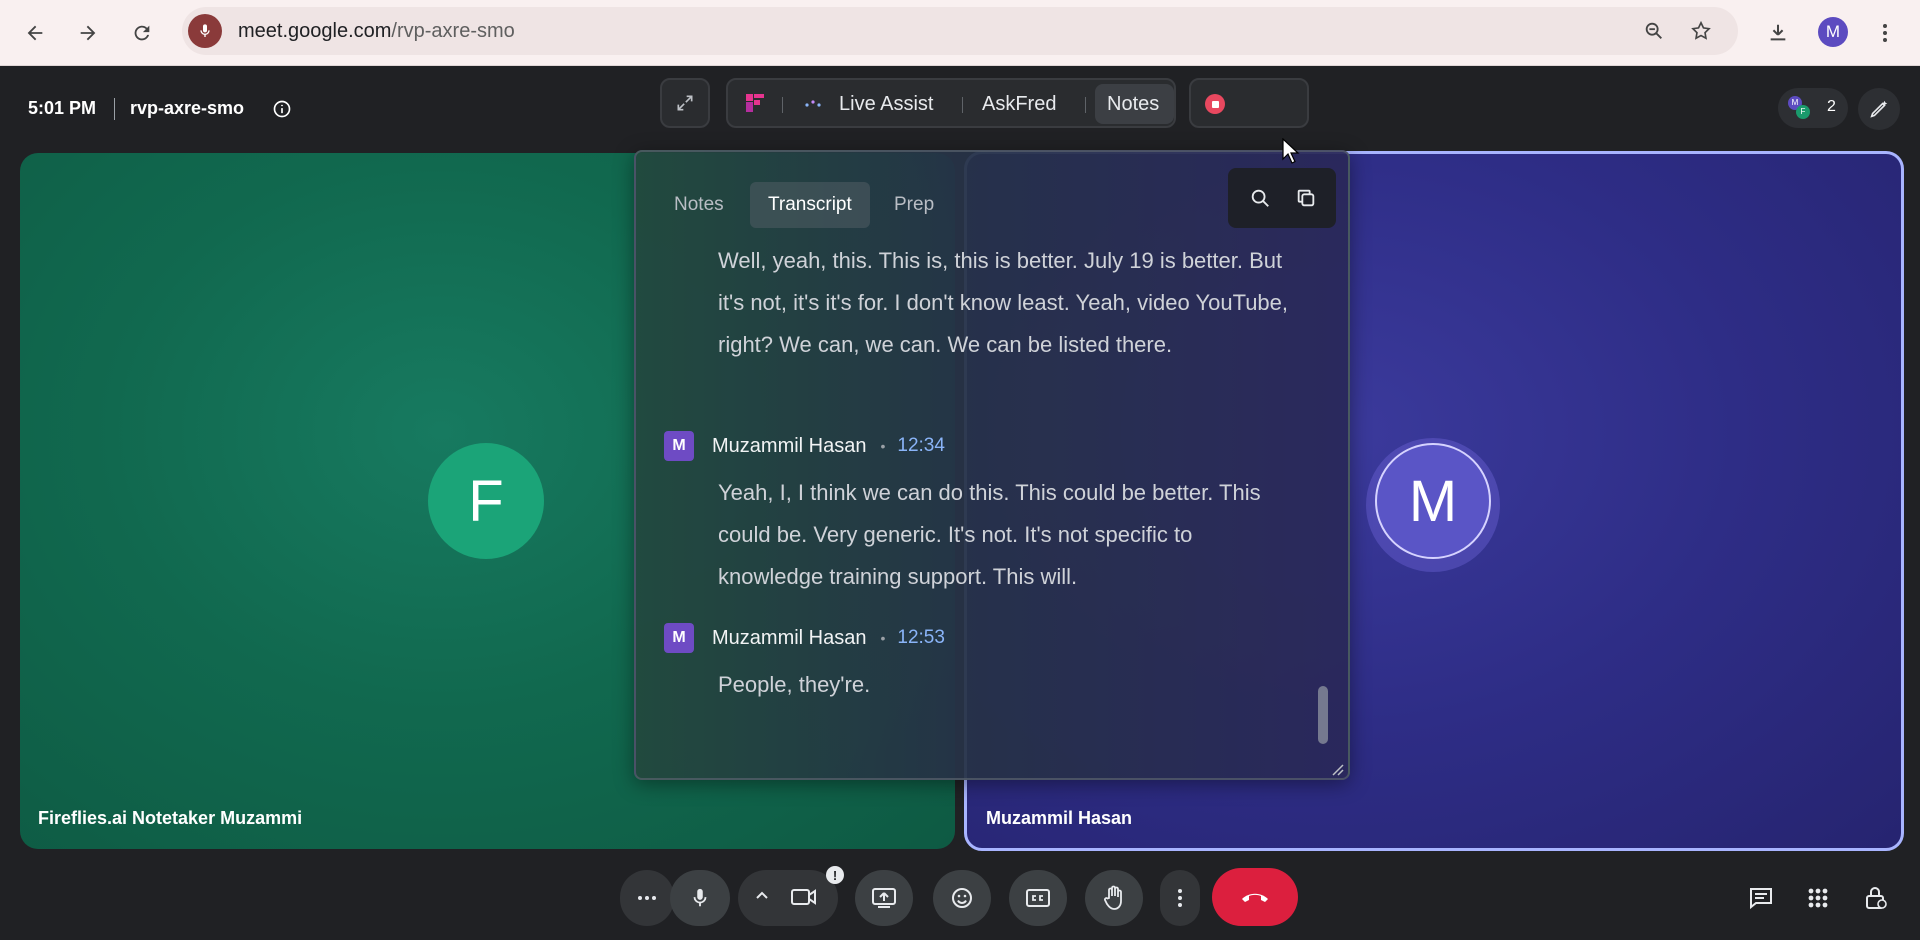 This screenshot has width=1920, height=940. What do you see at coordinates (1019, 104) in the screenshot?
I see `askfred-button: AskFred` at bounding box center [1019, 104].